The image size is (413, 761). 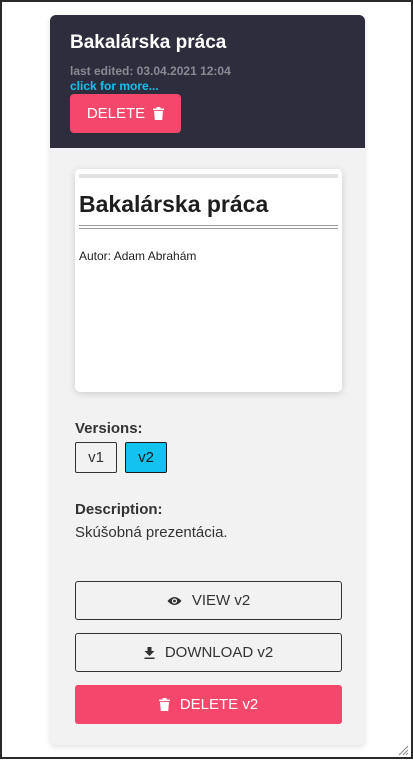 What do you see at coordinates (148, 42) in the screenshot?
I see `presentation-title: Bakalárska práca` at bounding box center [148, 42].